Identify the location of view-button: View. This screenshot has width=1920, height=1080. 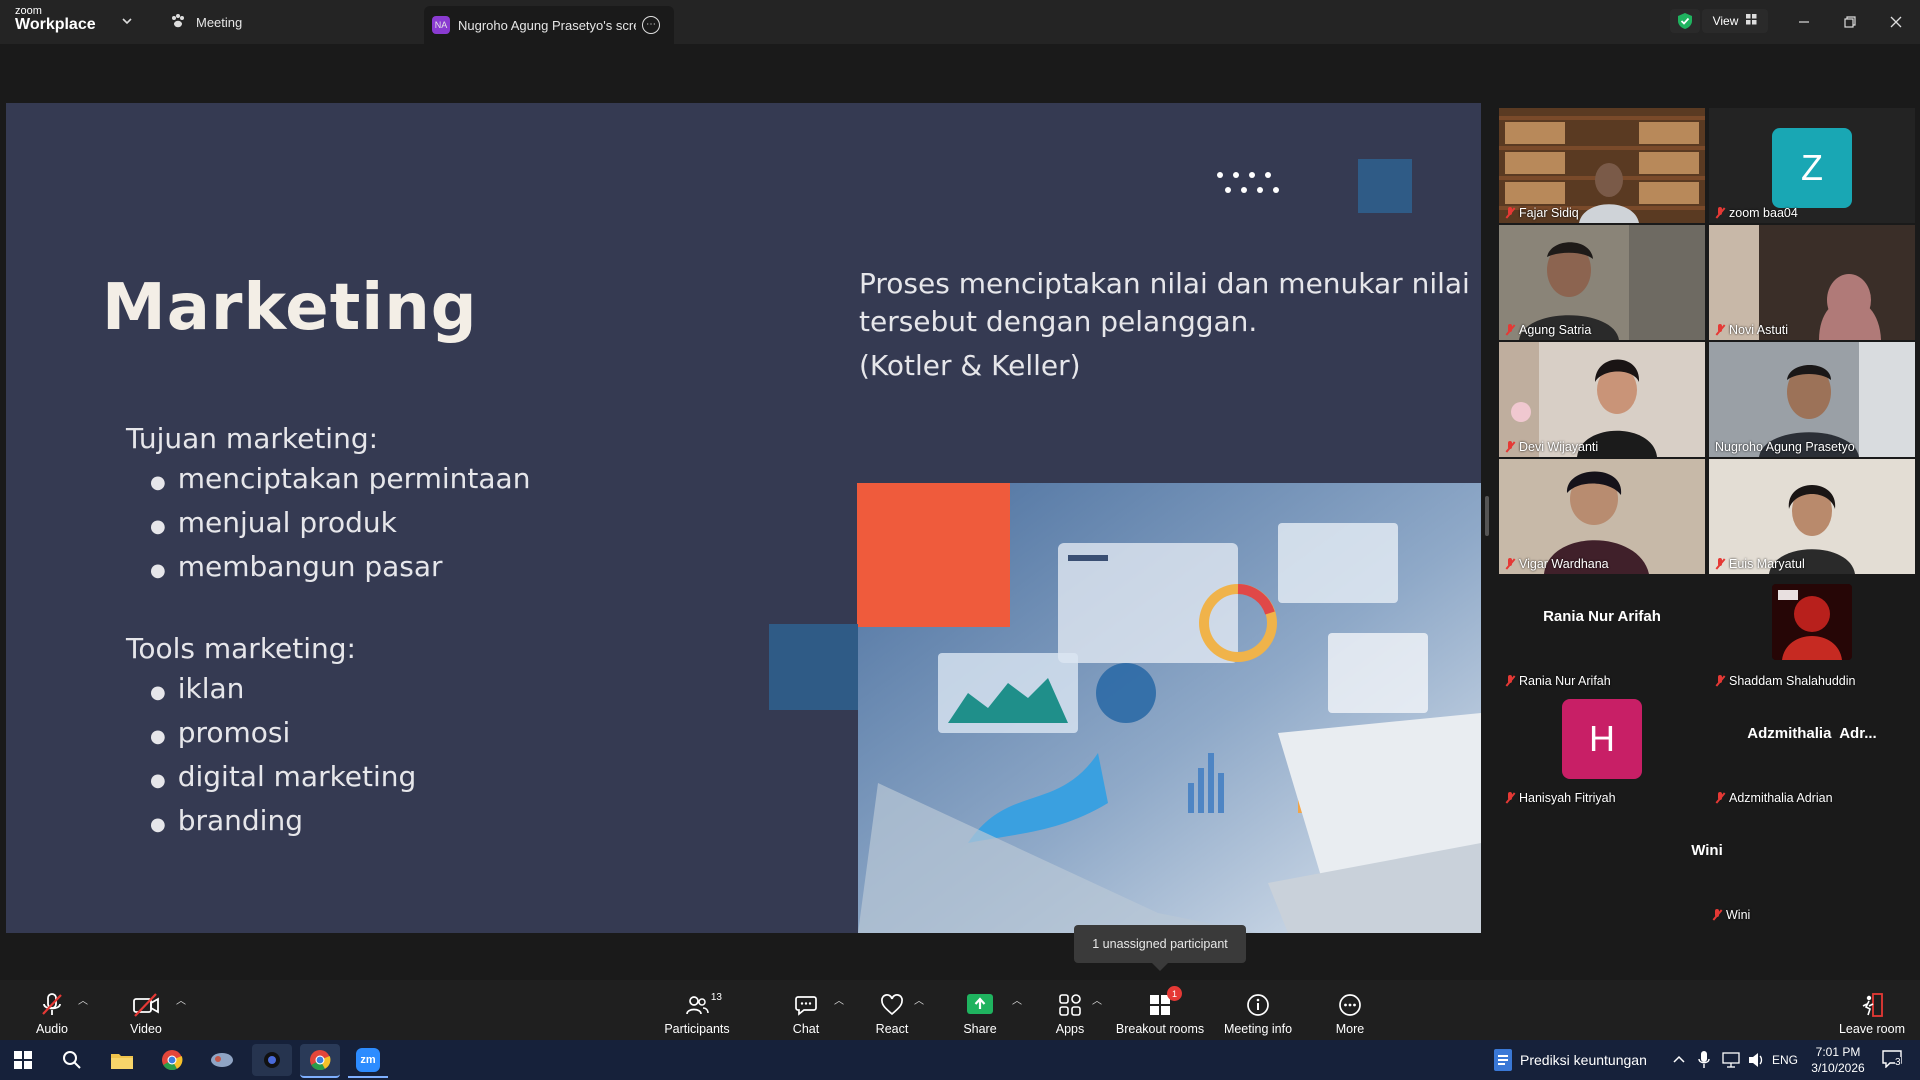
(1735, 21).